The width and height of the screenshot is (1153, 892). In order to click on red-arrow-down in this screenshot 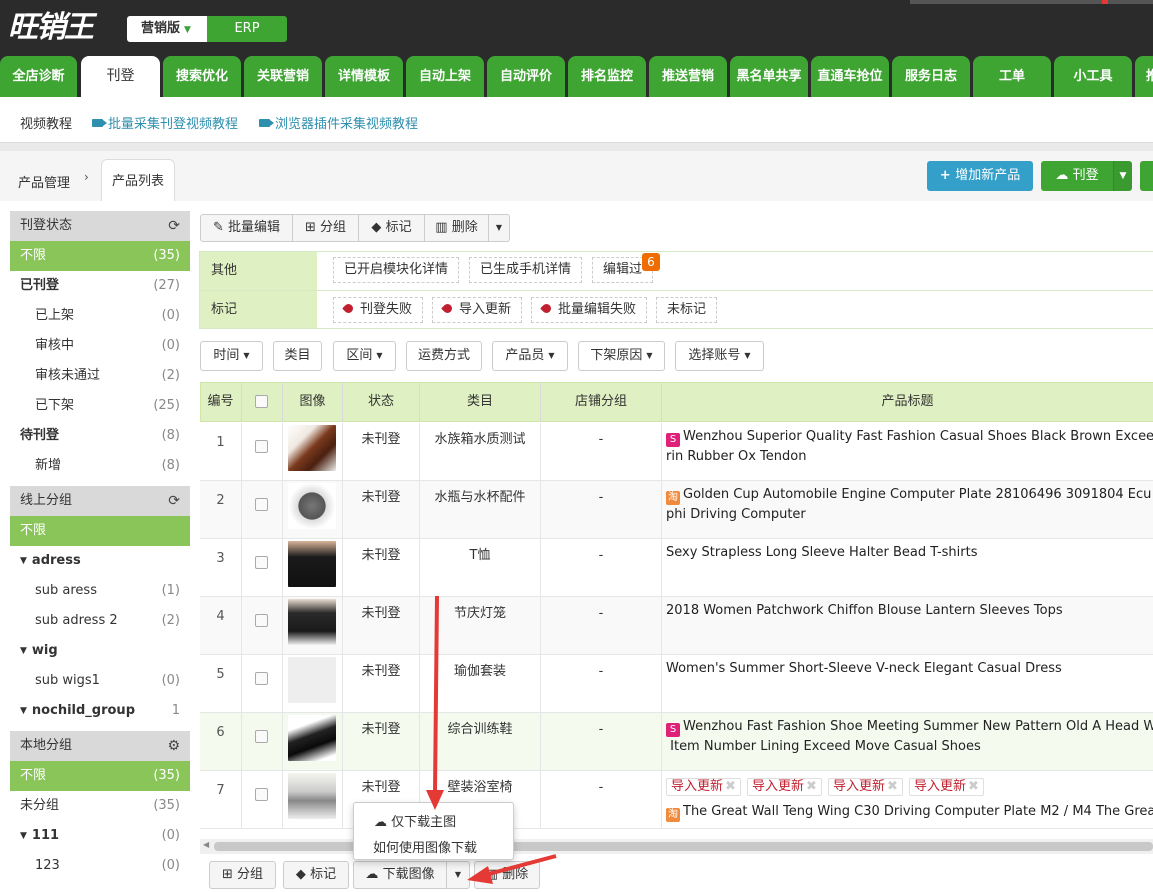, I will do `click(435, 702)`.